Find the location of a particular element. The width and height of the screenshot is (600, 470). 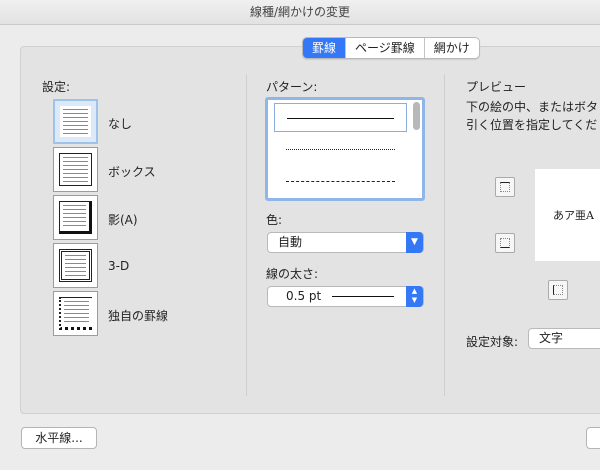

stepper-arrows-icon: ▲ ▼ is located at coordinates (414, 296).